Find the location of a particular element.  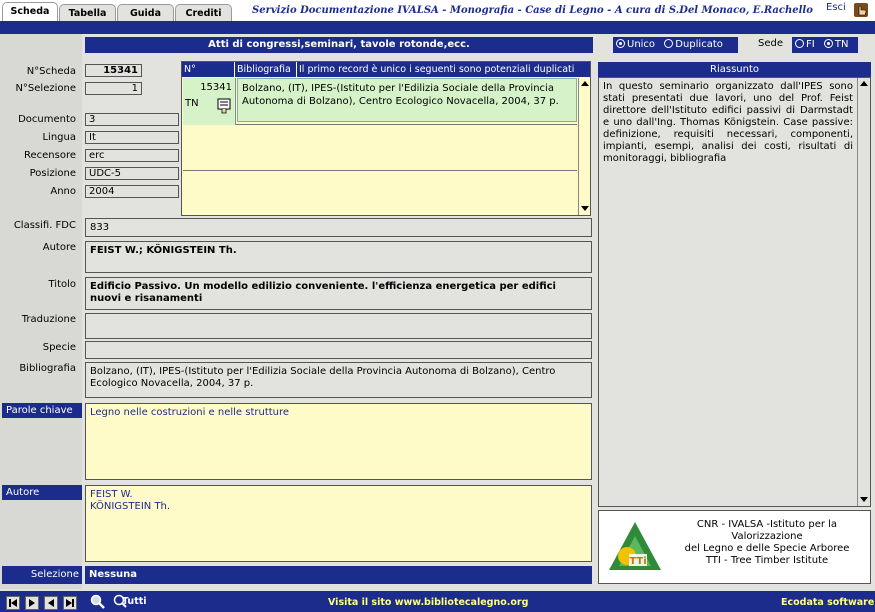

previous-record-icon is located at coordinates (32, 603).